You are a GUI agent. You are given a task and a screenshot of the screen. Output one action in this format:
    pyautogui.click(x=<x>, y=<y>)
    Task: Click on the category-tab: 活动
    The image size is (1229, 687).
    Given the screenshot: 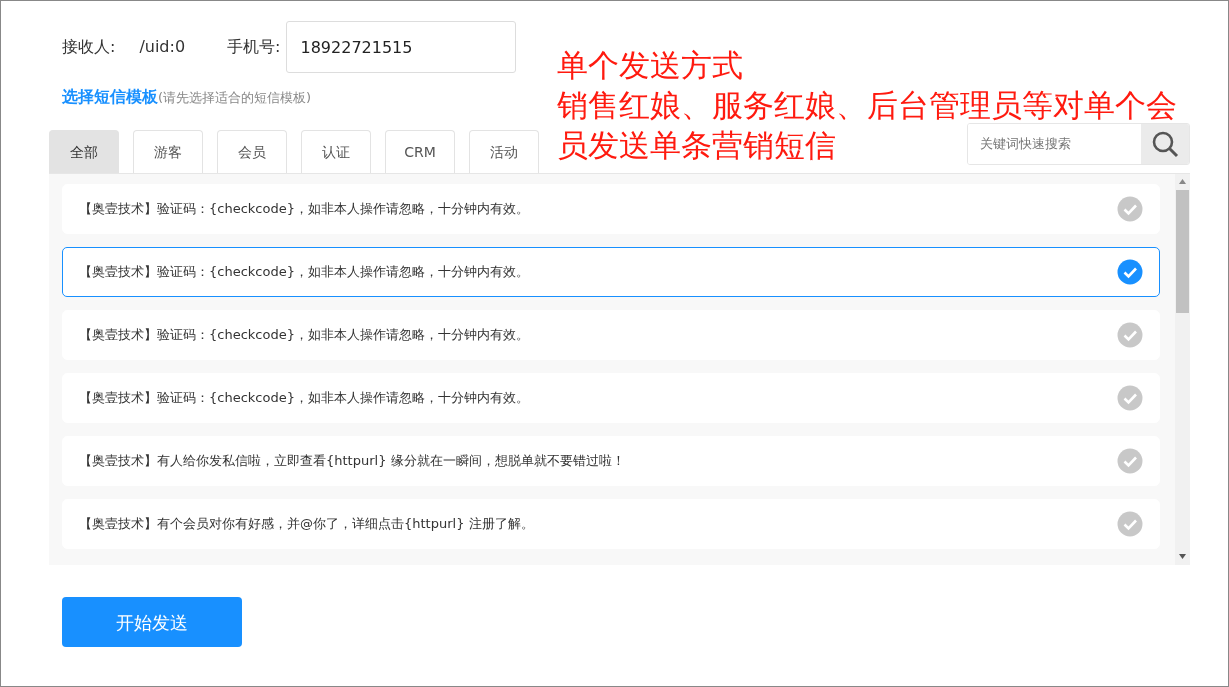 What is the action you would take?
    pyautogui.click(x=504, y=151)
    